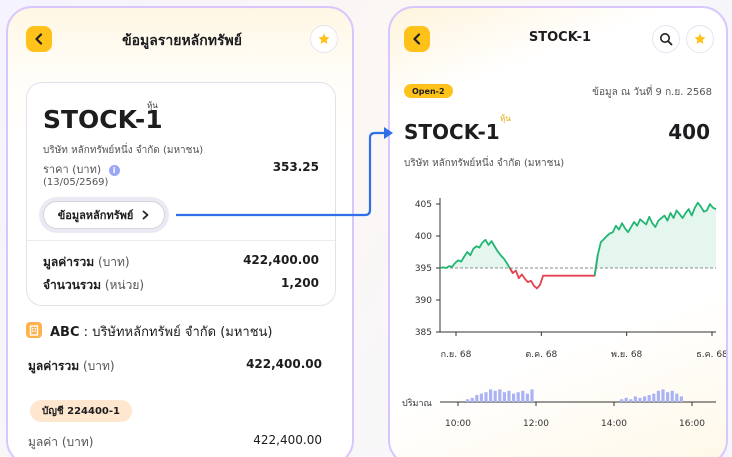 The image size is (732, 457). What do you see at coordinates (458, 424) in the screenshot?
I see `volume-x-label: 10:00` at bounding box center [458, 424].